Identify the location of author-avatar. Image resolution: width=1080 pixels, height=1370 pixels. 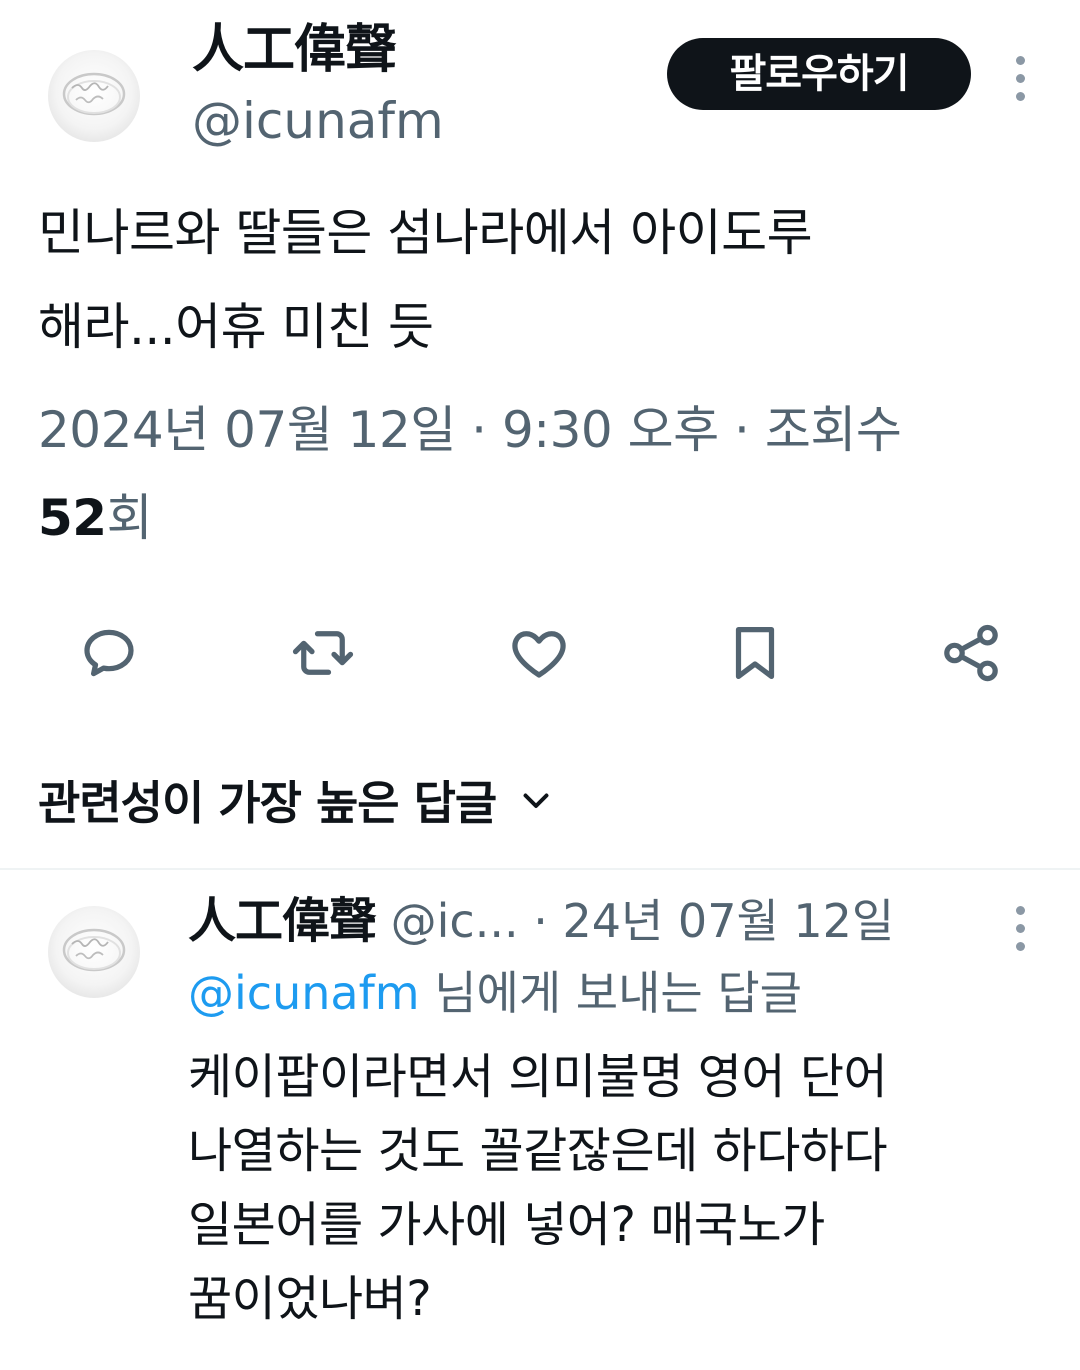
(94, 96).